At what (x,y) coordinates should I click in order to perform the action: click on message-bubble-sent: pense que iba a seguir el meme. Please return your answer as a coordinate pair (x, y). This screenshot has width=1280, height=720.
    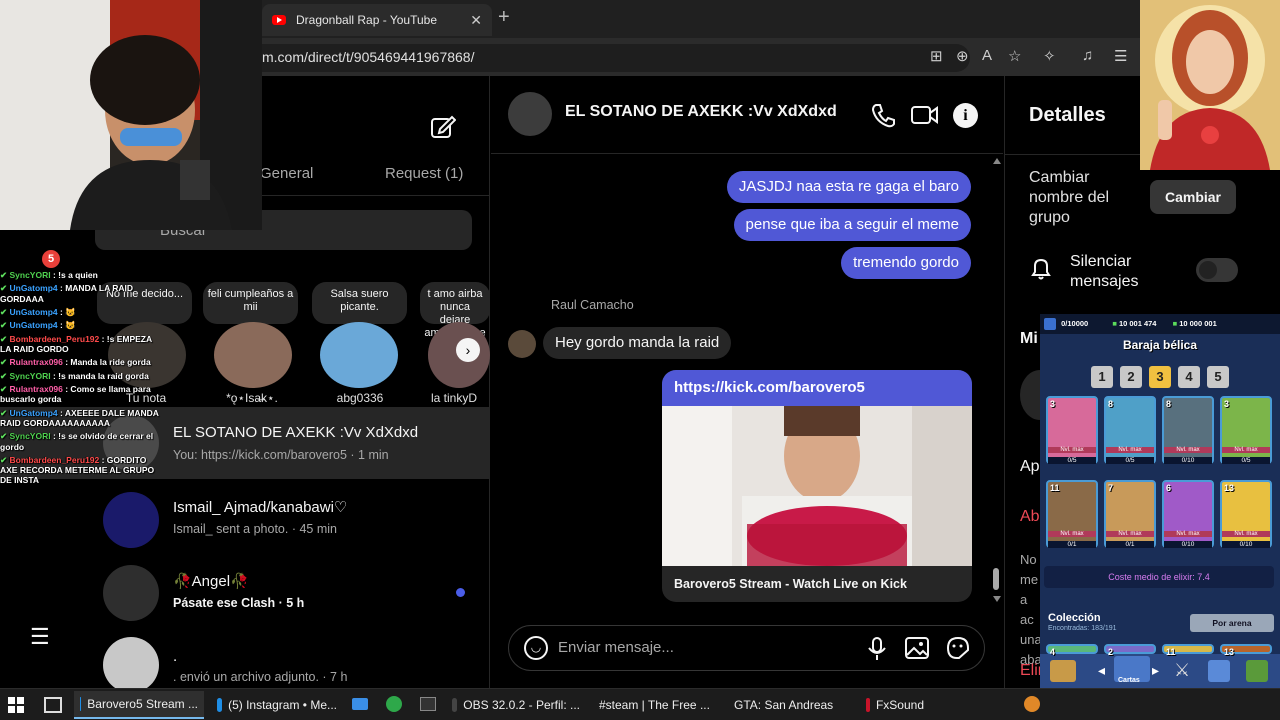
    Looking at the image, I should click on (852, 225).